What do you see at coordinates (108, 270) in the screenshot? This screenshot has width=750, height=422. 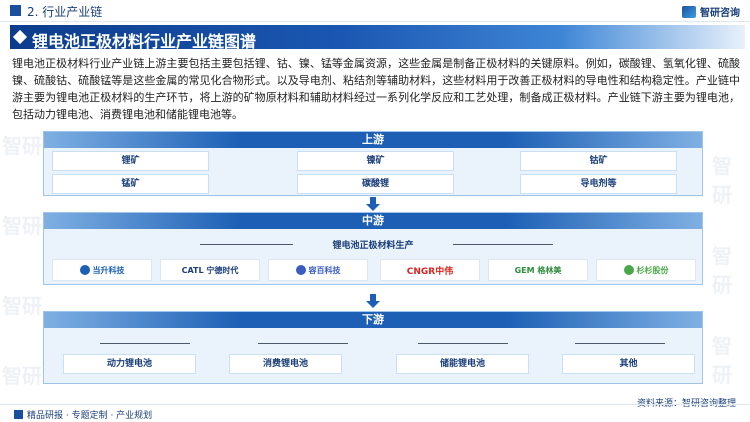 I see `company-name: 当升科技` at bounding box center [108, 270].